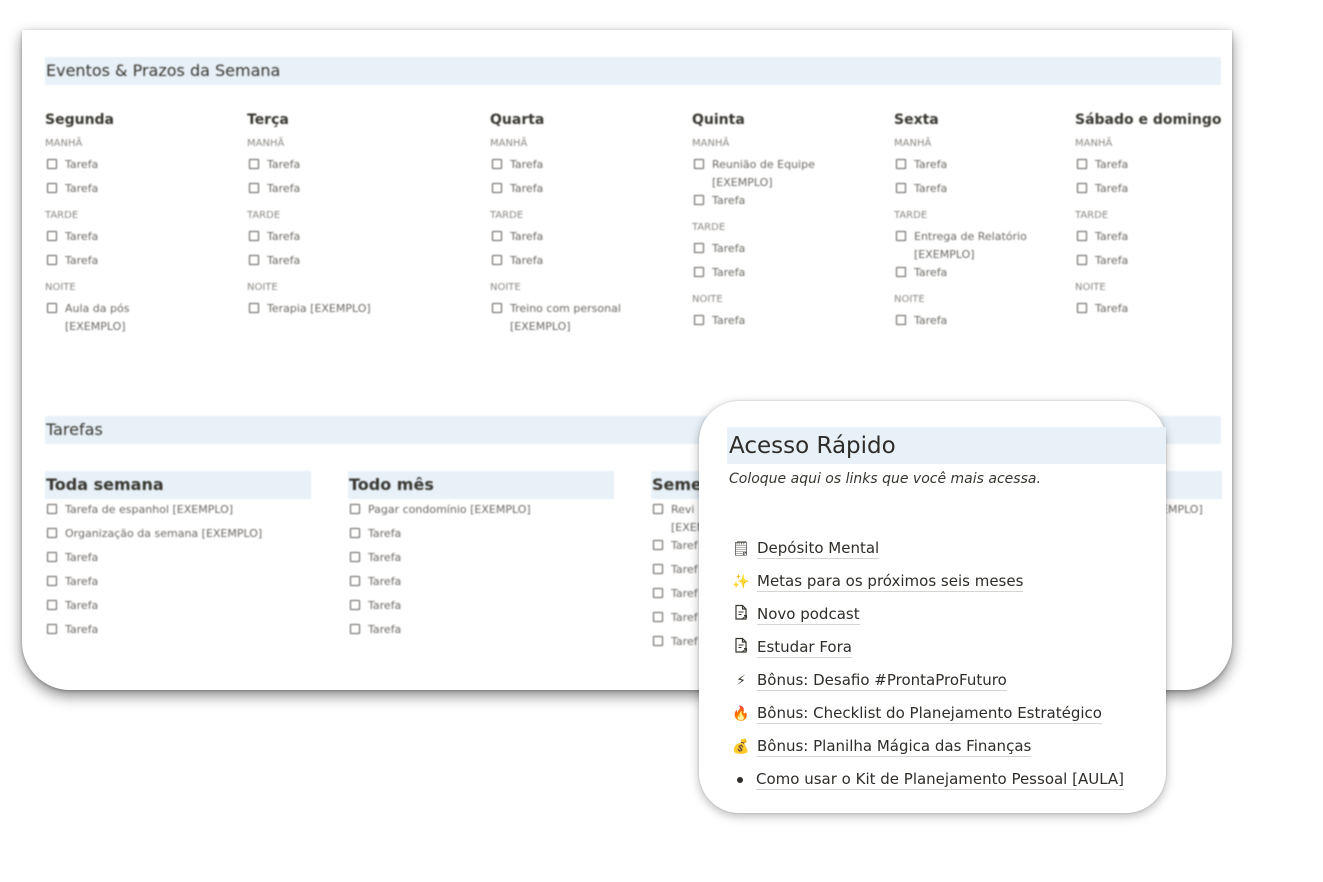  Describe the element at coordinates (481, 513) in the screenshot. I see `task-item: Pagar condomínio [EXEMPLO]` at that location.